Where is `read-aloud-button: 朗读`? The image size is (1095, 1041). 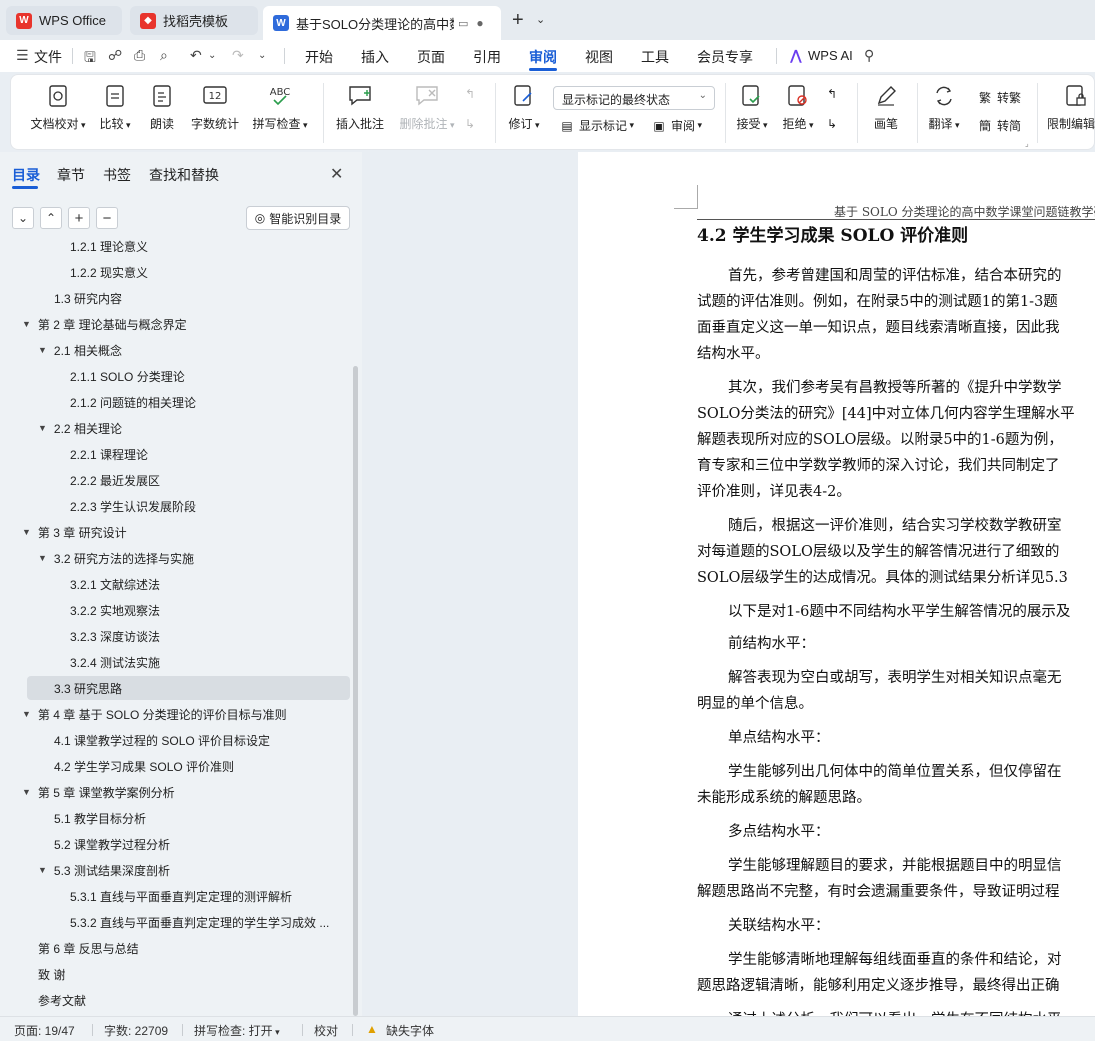 read-aloud-button: 朗读 is located at coordinates (162, 107).